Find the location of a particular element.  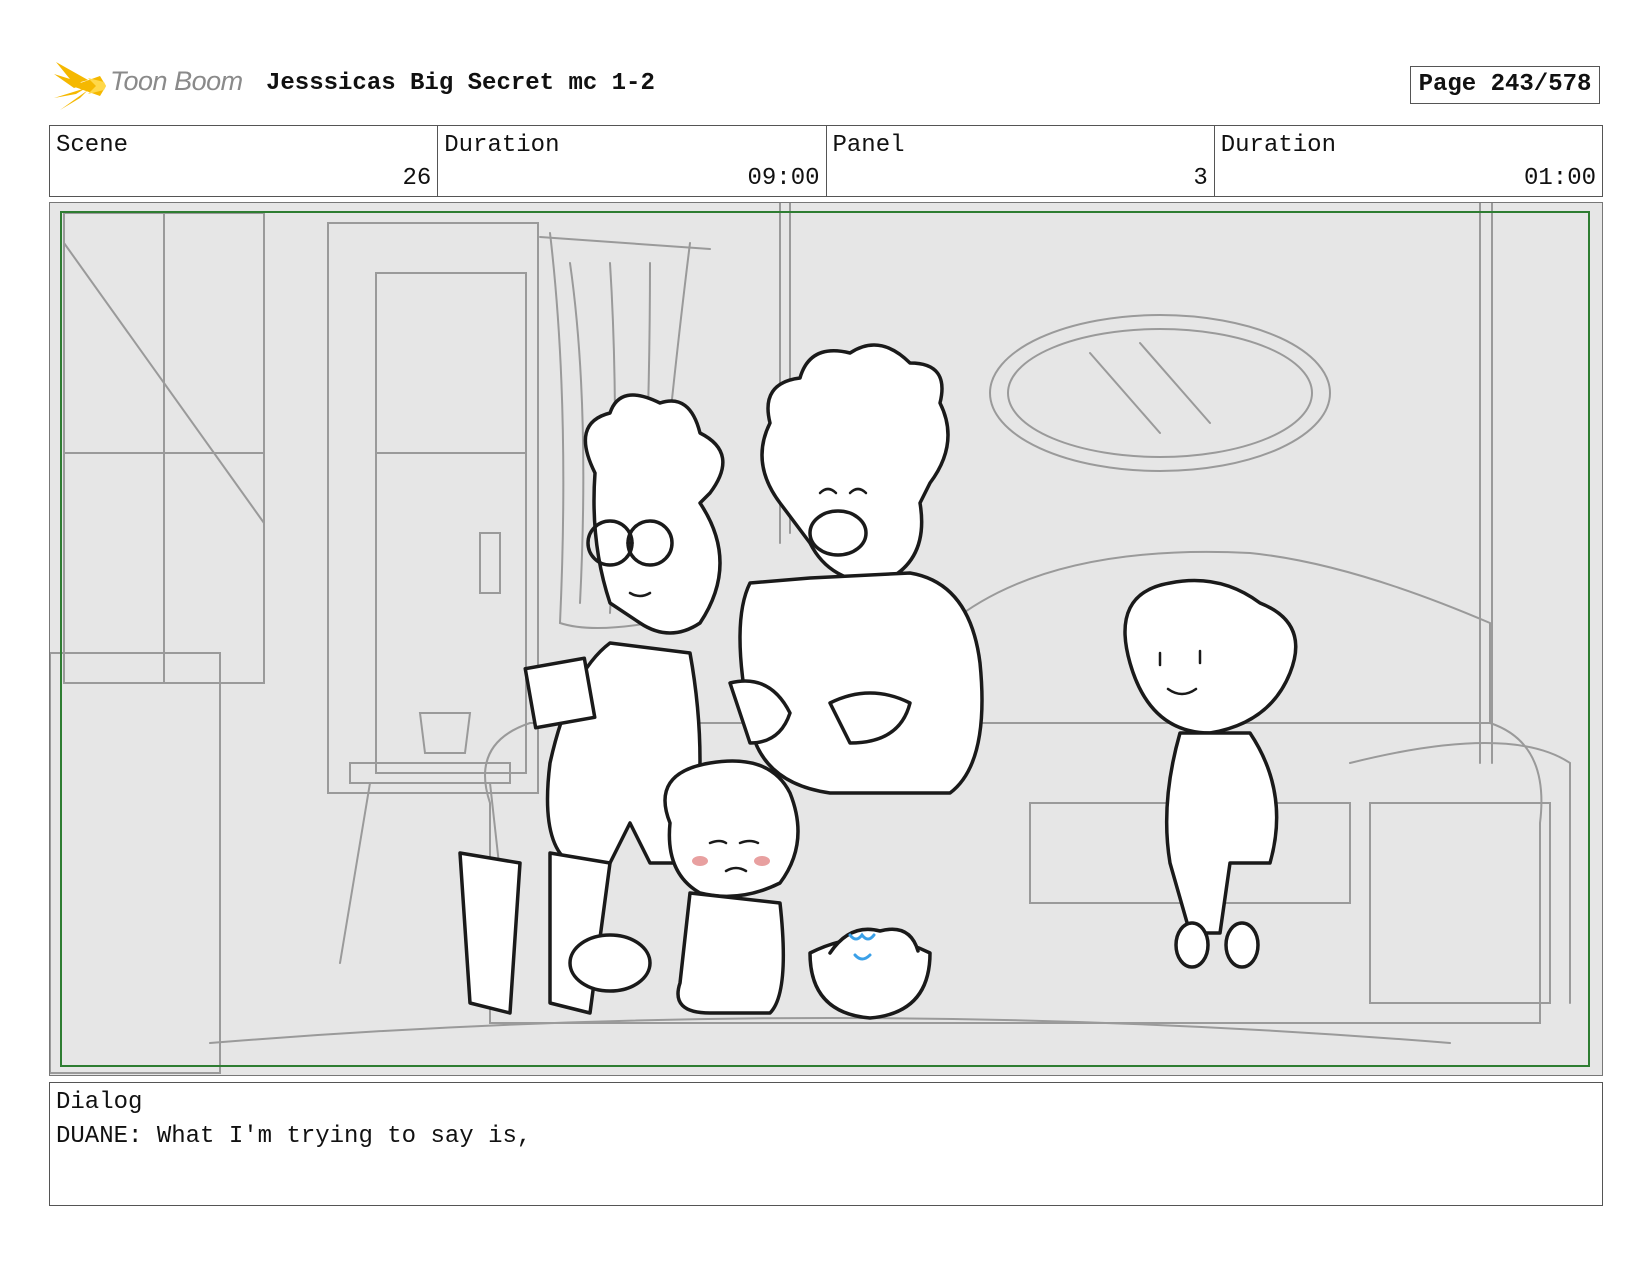

logo-text: Toon Boom is located at coordinates (176, 81).